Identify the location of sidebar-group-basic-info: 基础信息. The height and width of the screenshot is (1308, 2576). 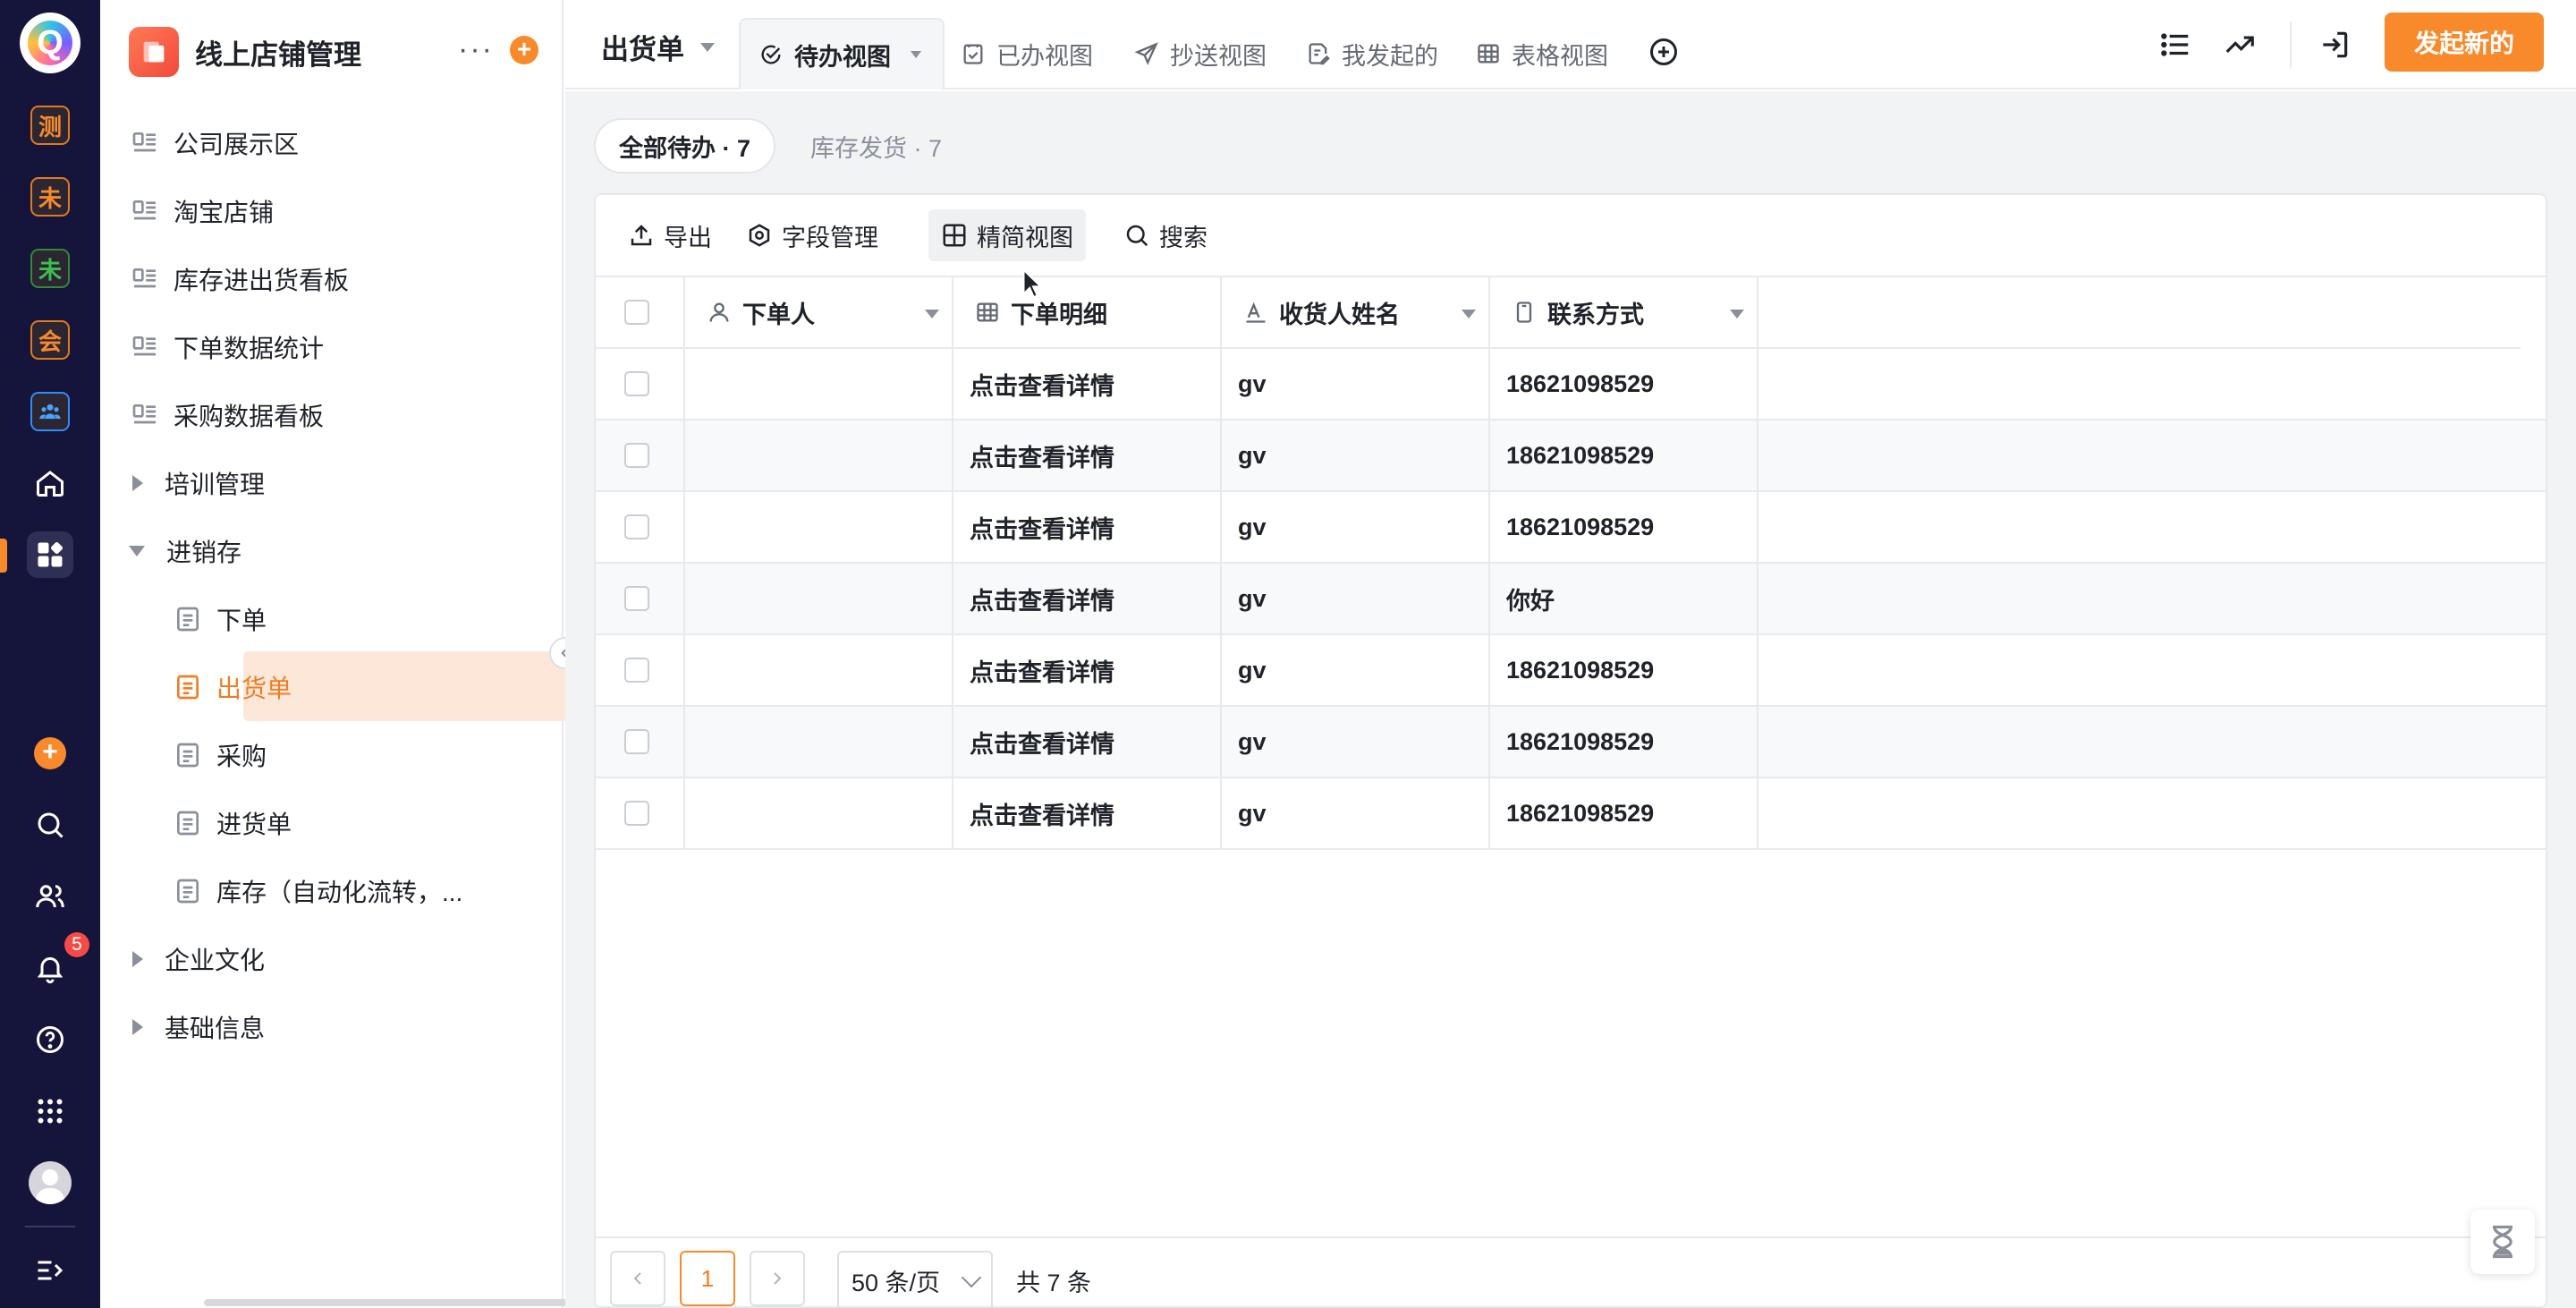
(198, 1027).